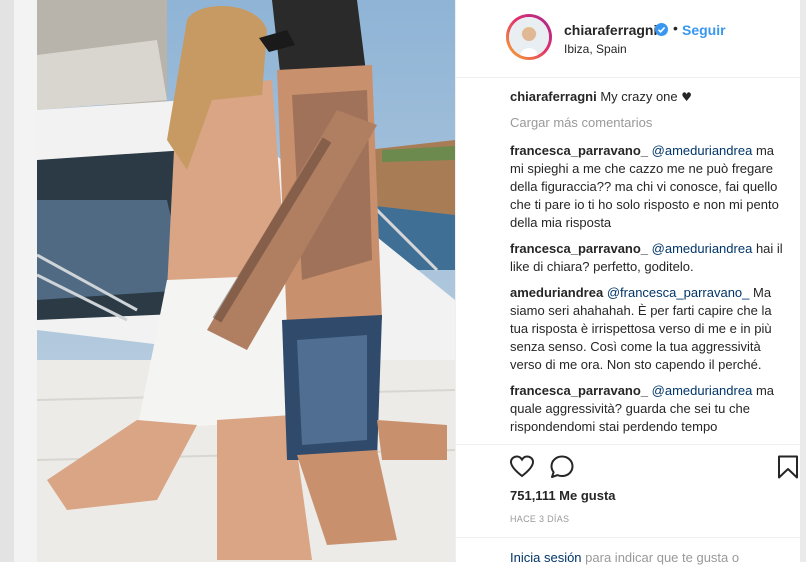 The image size is (806, 565). I want to click on login-link: Inicia sesión, so click(546, 557).